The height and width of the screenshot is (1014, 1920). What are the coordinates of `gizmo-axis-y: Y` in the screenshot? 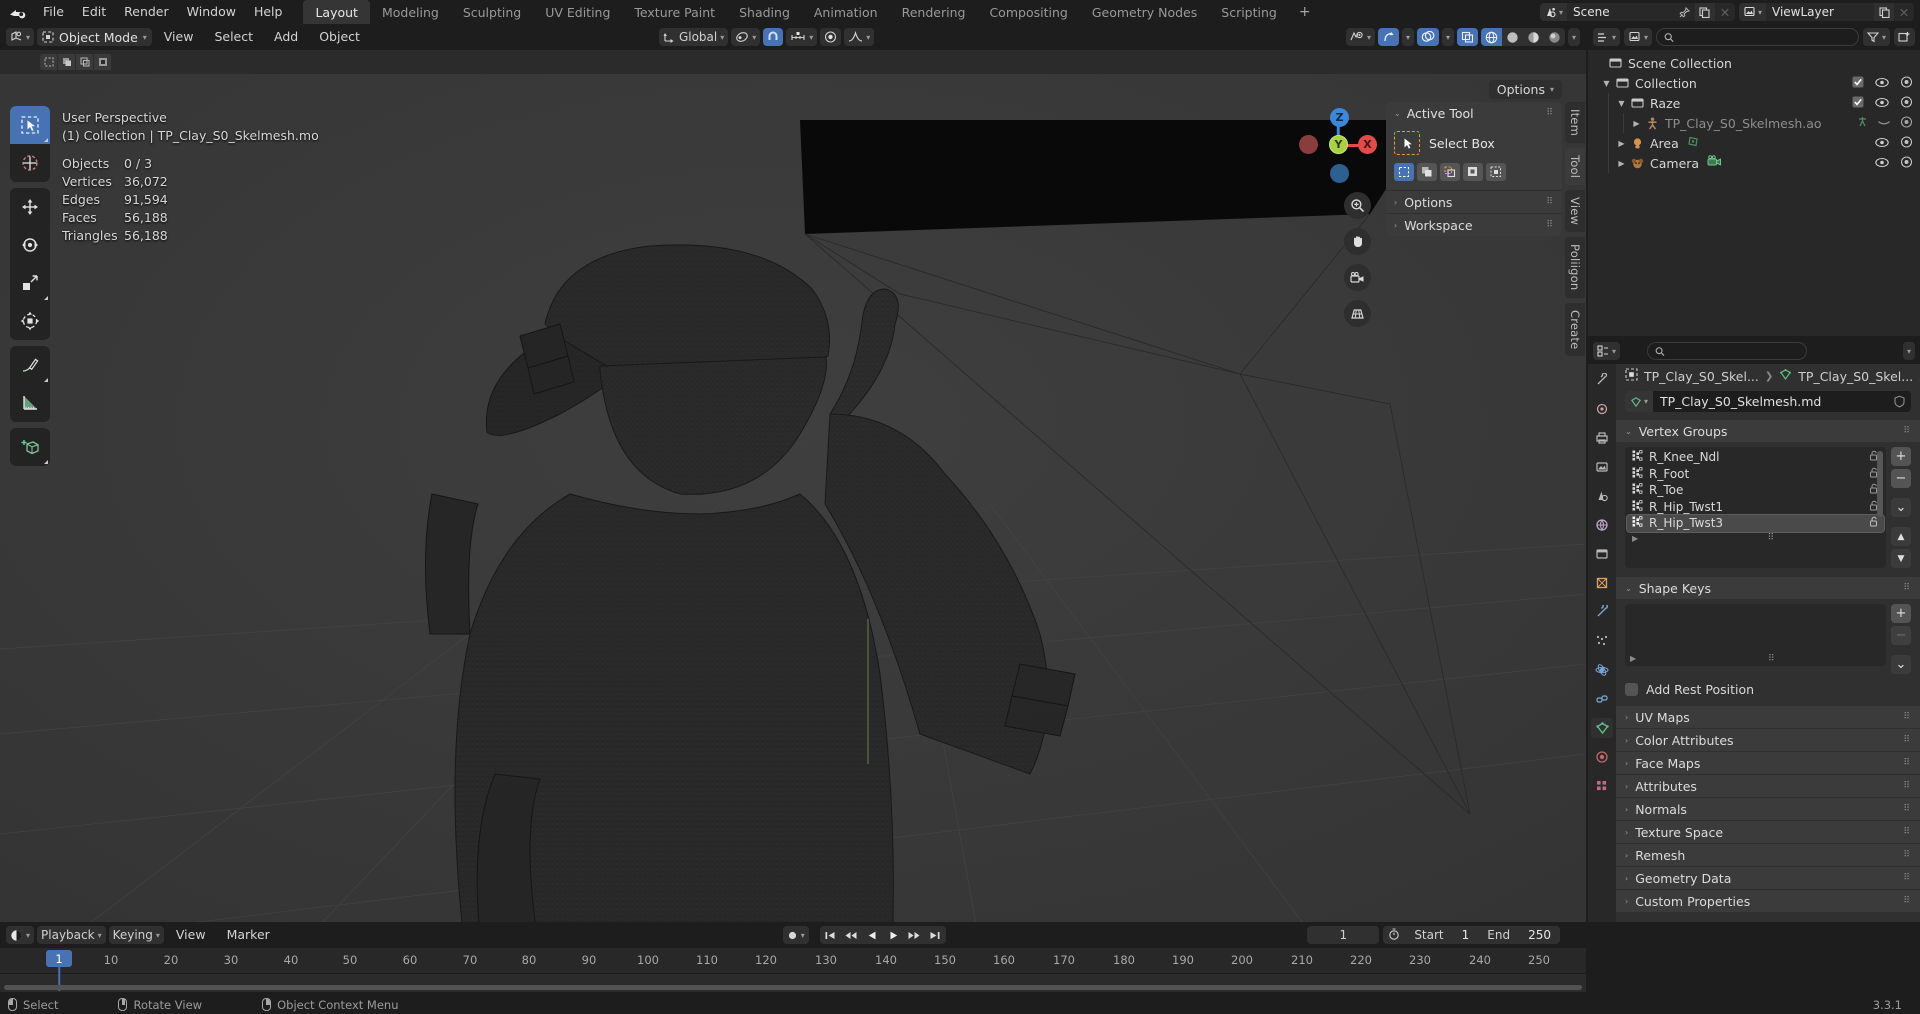 It's located at (1338, 144).